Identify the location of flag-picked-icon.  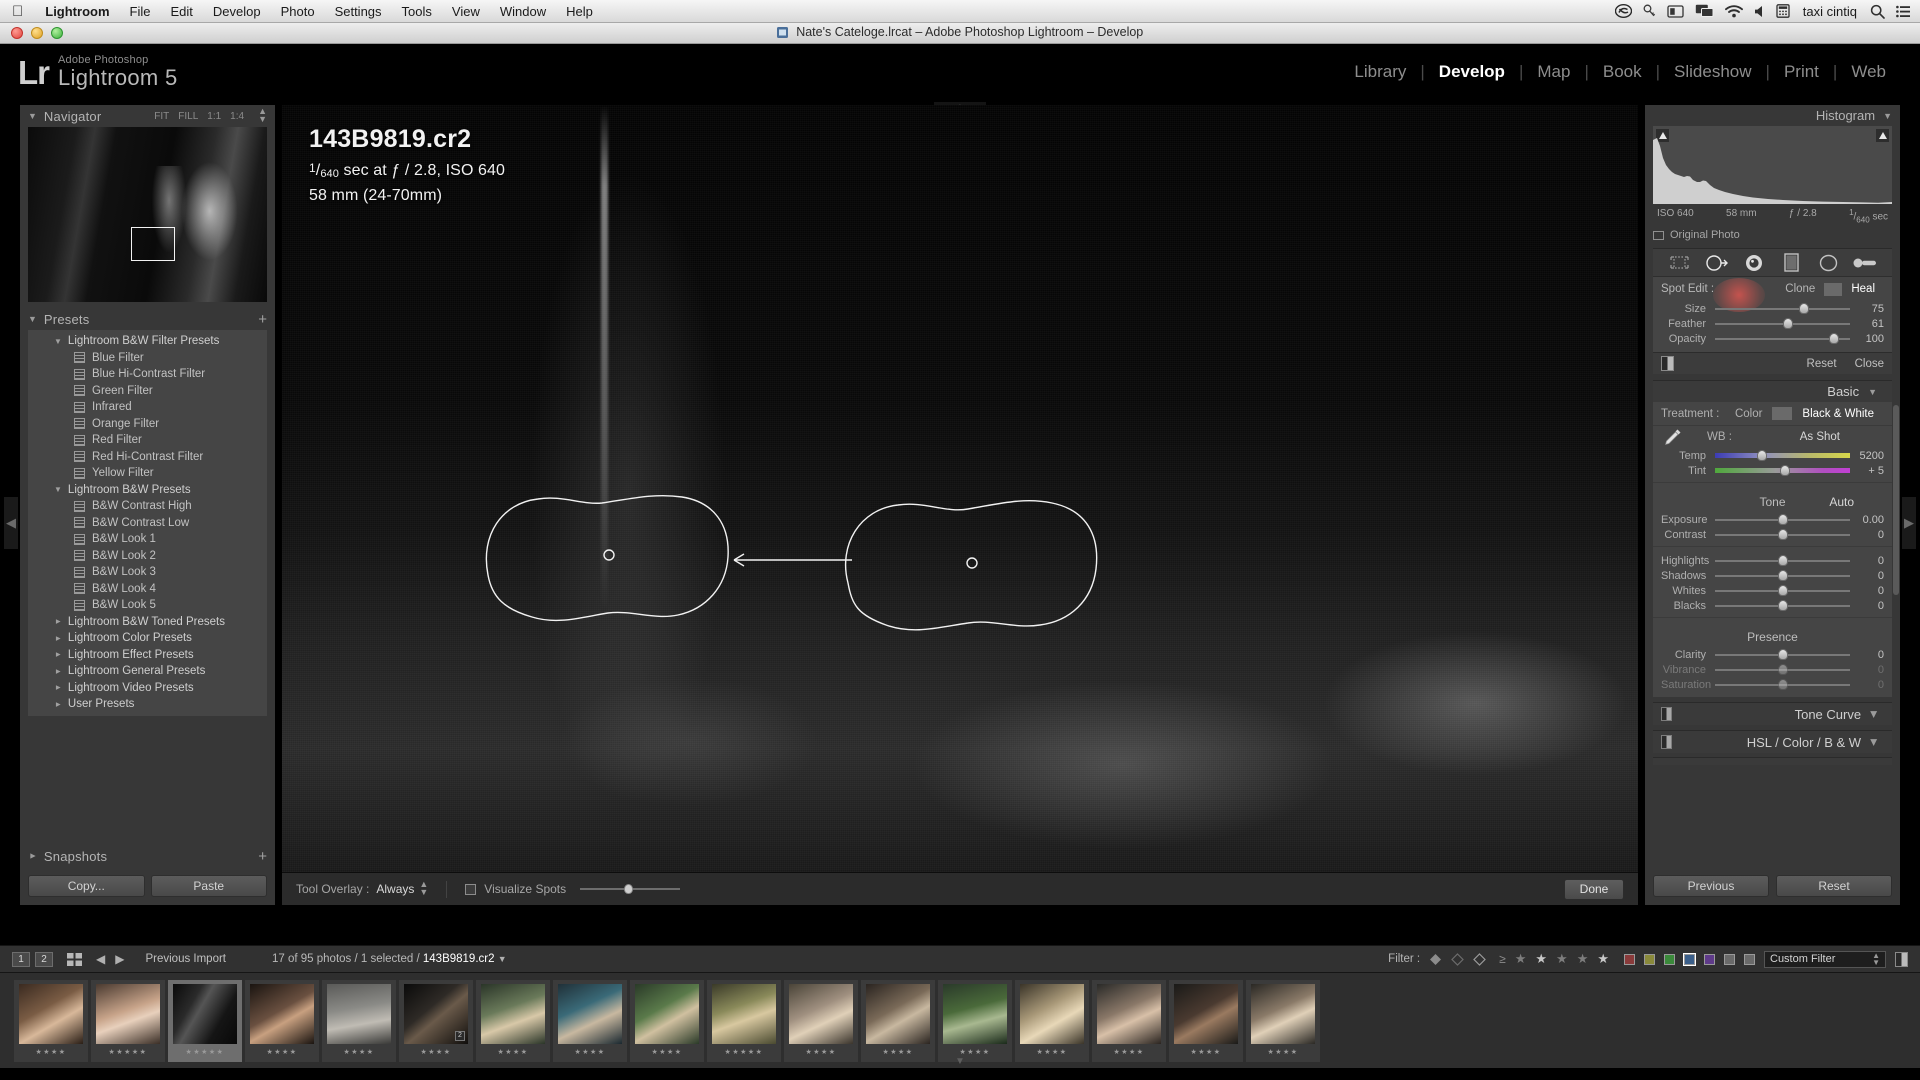
(1435, 959).